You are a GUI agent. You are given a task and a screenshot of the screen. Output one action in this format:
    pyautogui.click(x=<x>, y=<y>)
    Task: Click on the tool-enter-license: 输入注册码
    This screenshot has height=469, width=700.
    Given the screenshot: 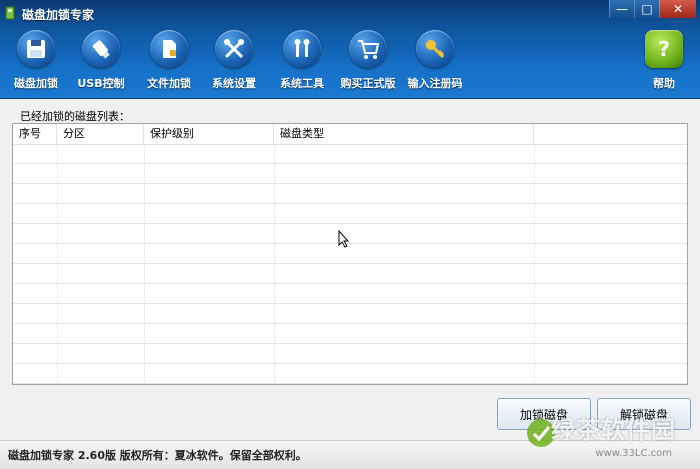 What is the action you would take?
    pyautogui.click(x=435, y=63)
    